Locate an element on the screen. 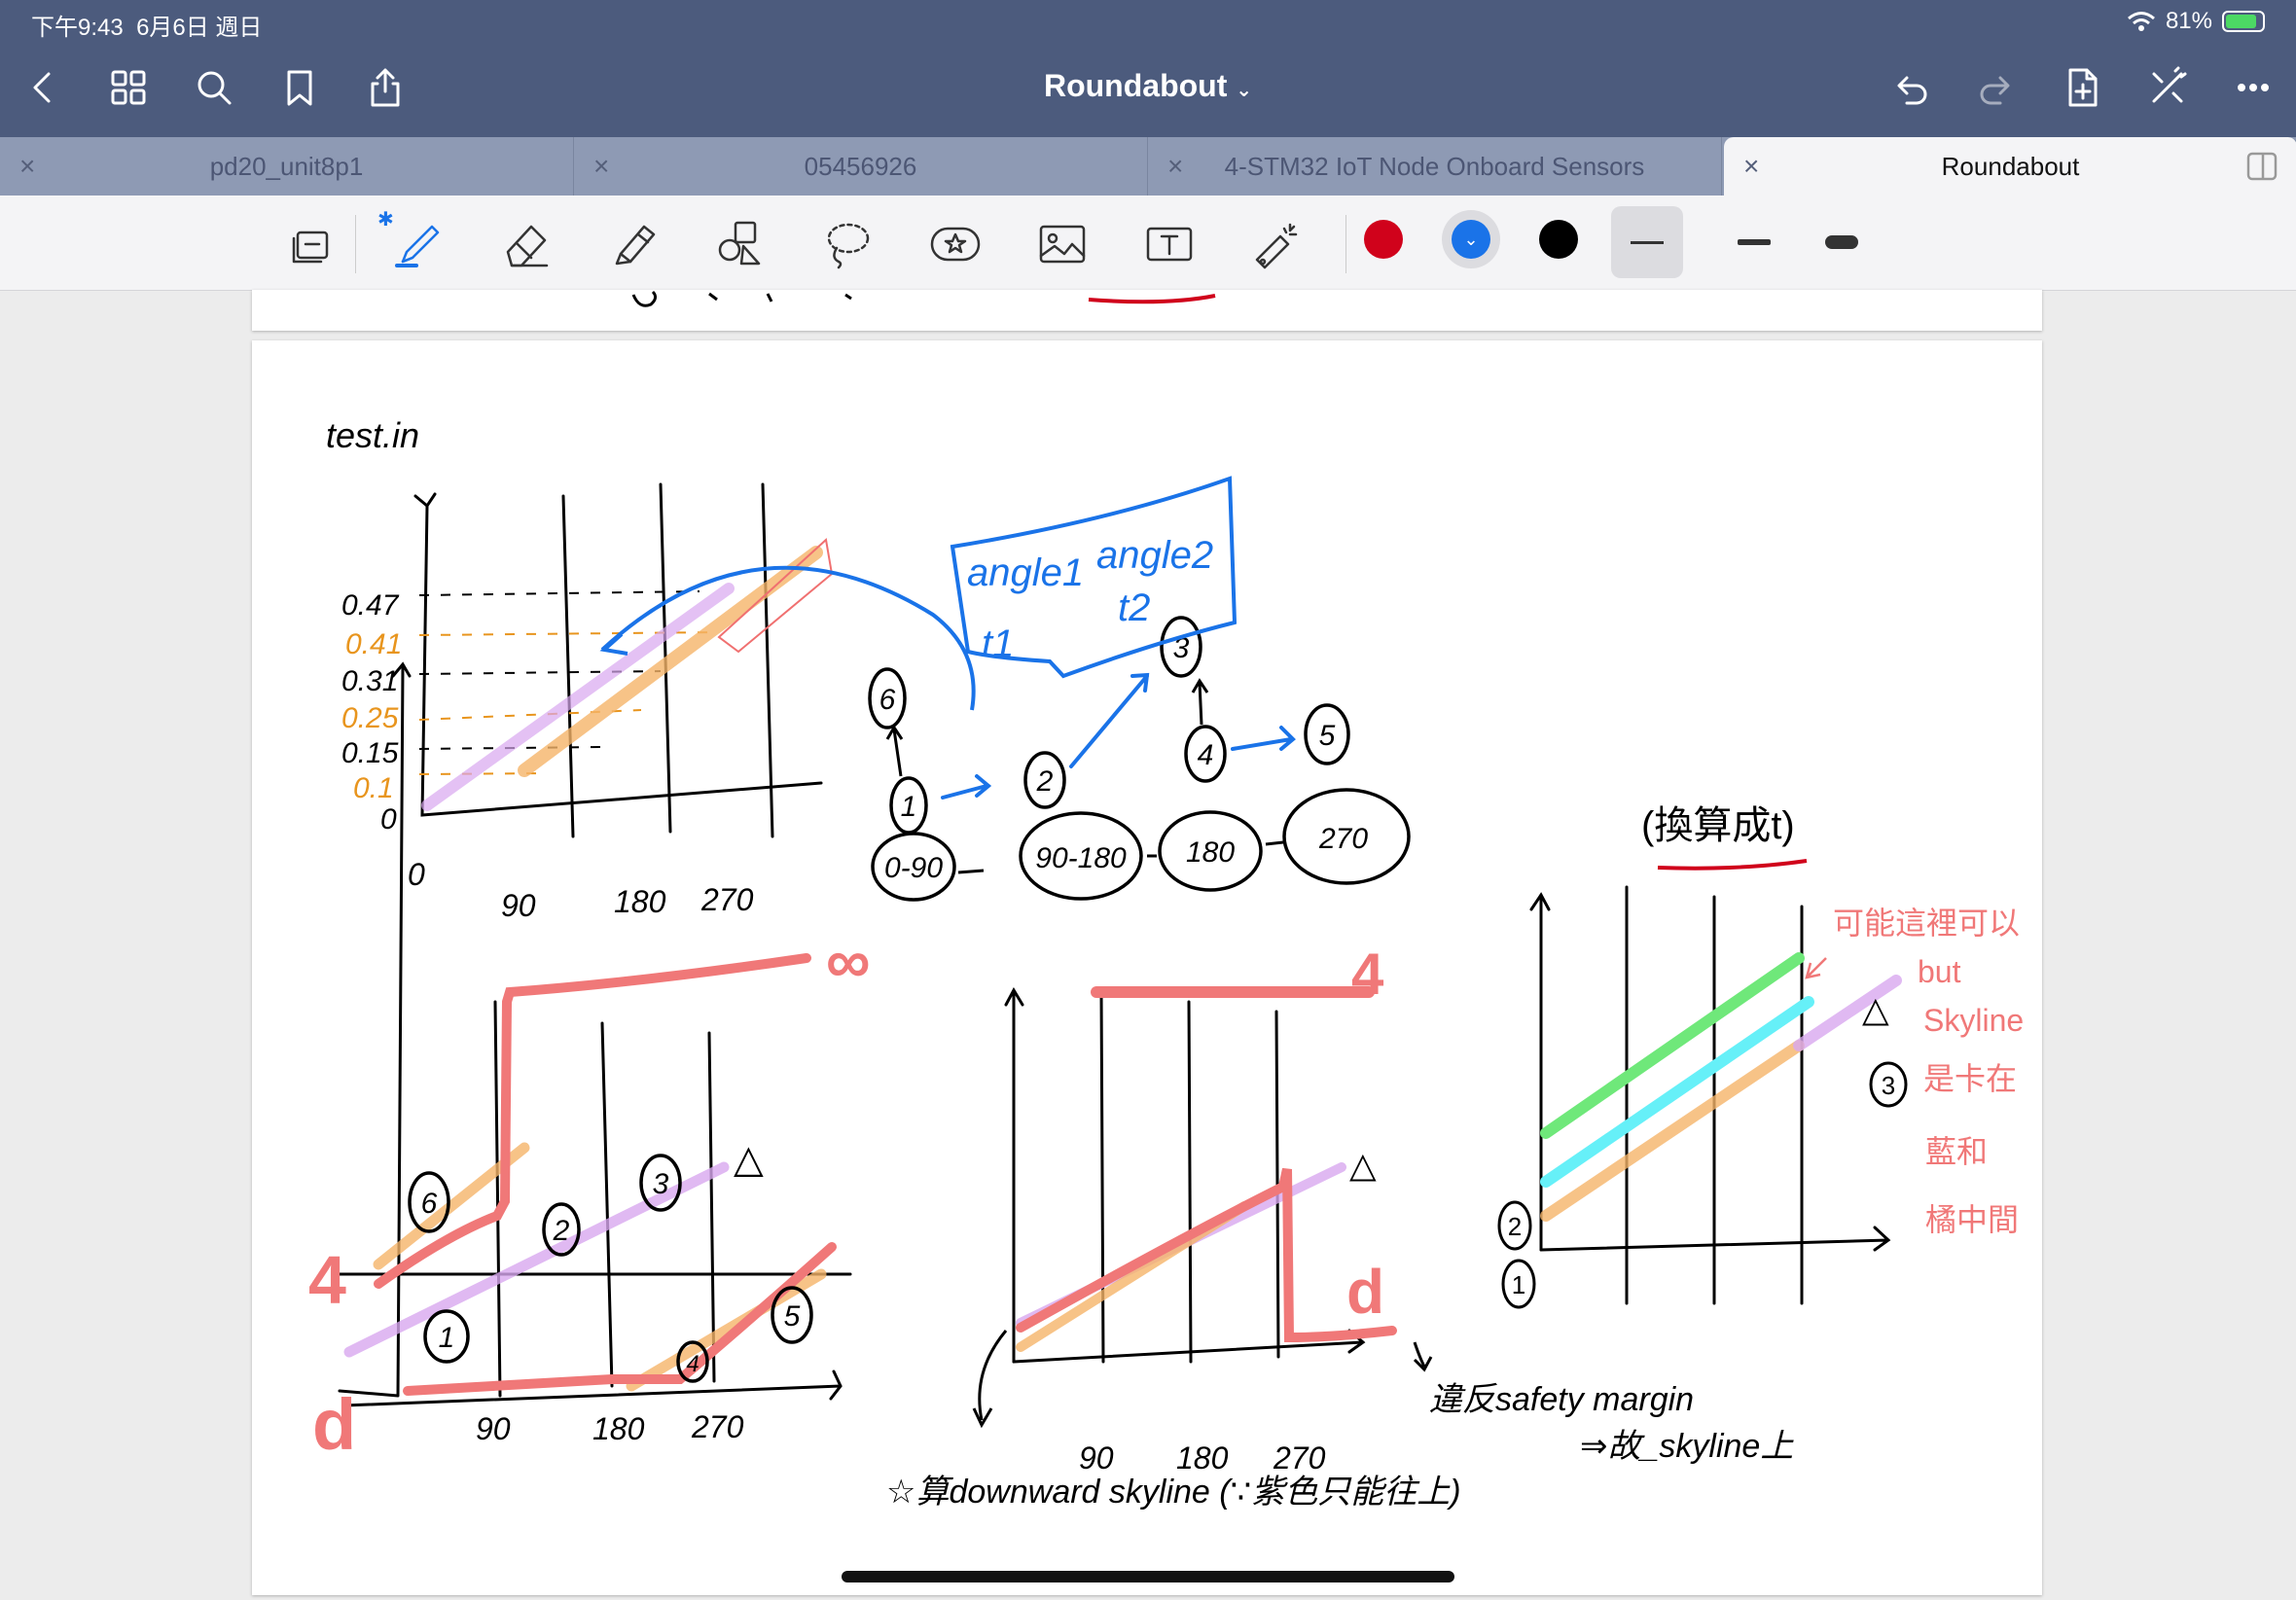 The height and width of the screenshot is (1600, 2296). svg-text: 橘中間 is located at coordinates (1972, 1219).